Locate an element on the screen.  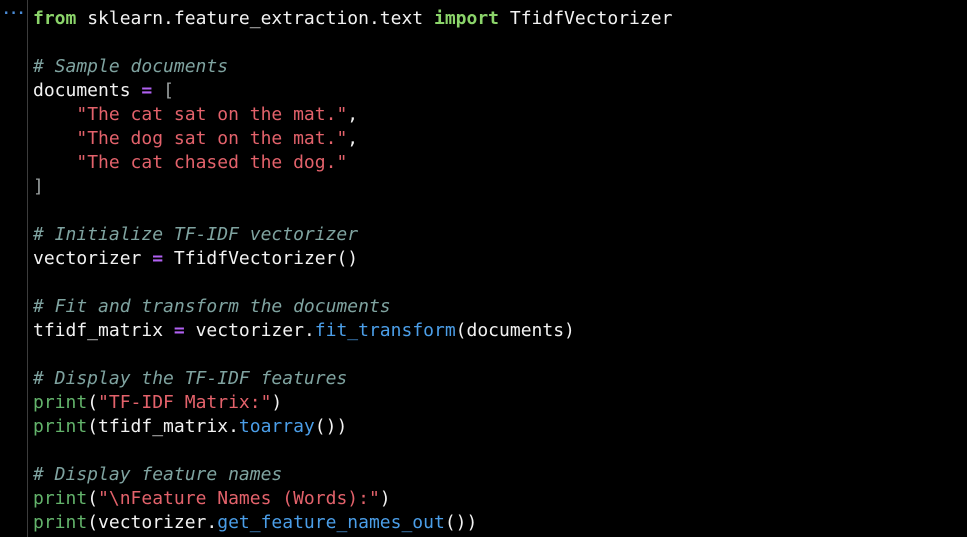
code-token-string: "The cat sat on the mat." is located at coordinates (212, 114).